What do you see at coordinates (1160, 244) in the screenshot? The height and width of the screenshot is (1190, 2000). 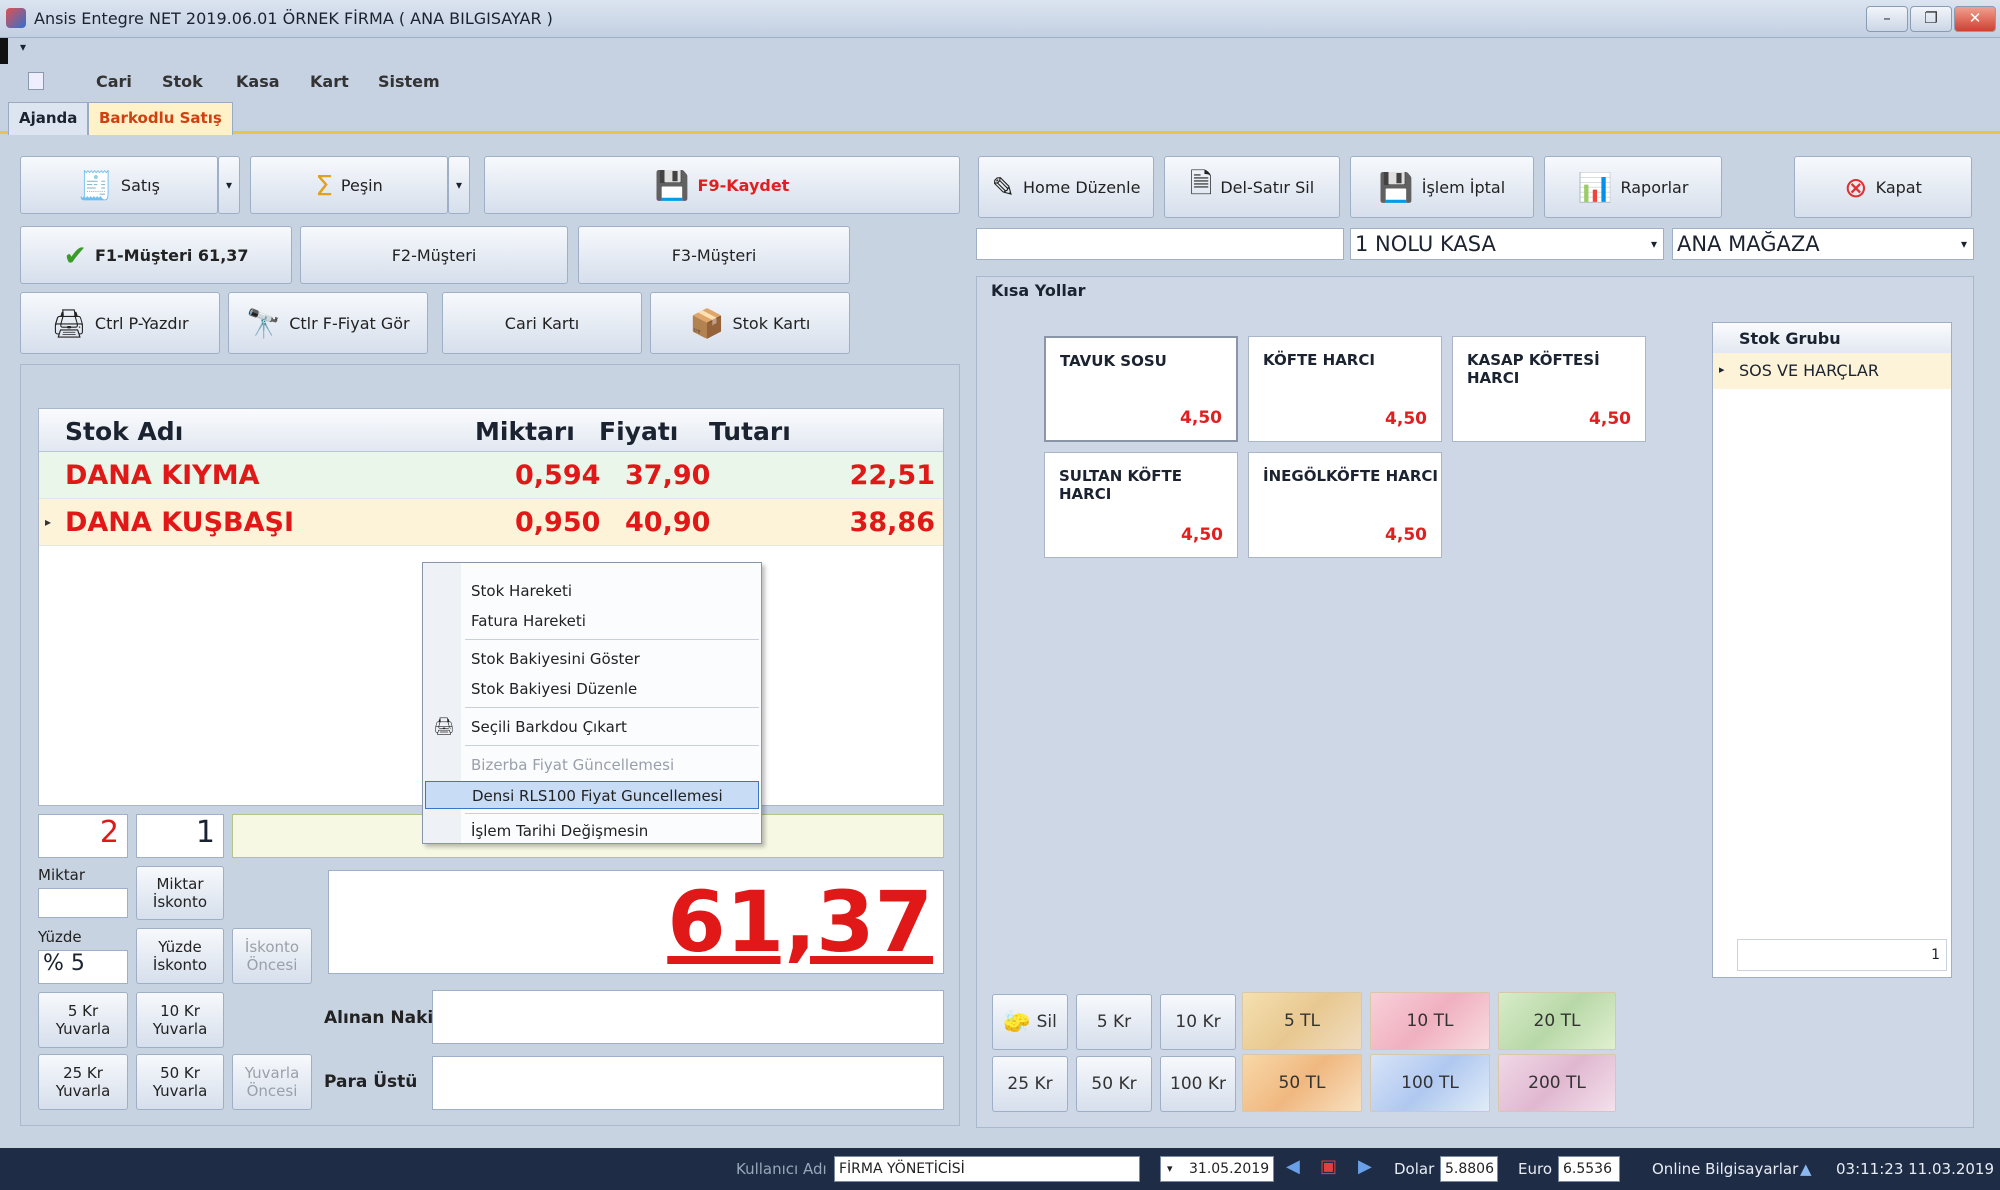 I see `note-input` at bounding box center [1160, 244].